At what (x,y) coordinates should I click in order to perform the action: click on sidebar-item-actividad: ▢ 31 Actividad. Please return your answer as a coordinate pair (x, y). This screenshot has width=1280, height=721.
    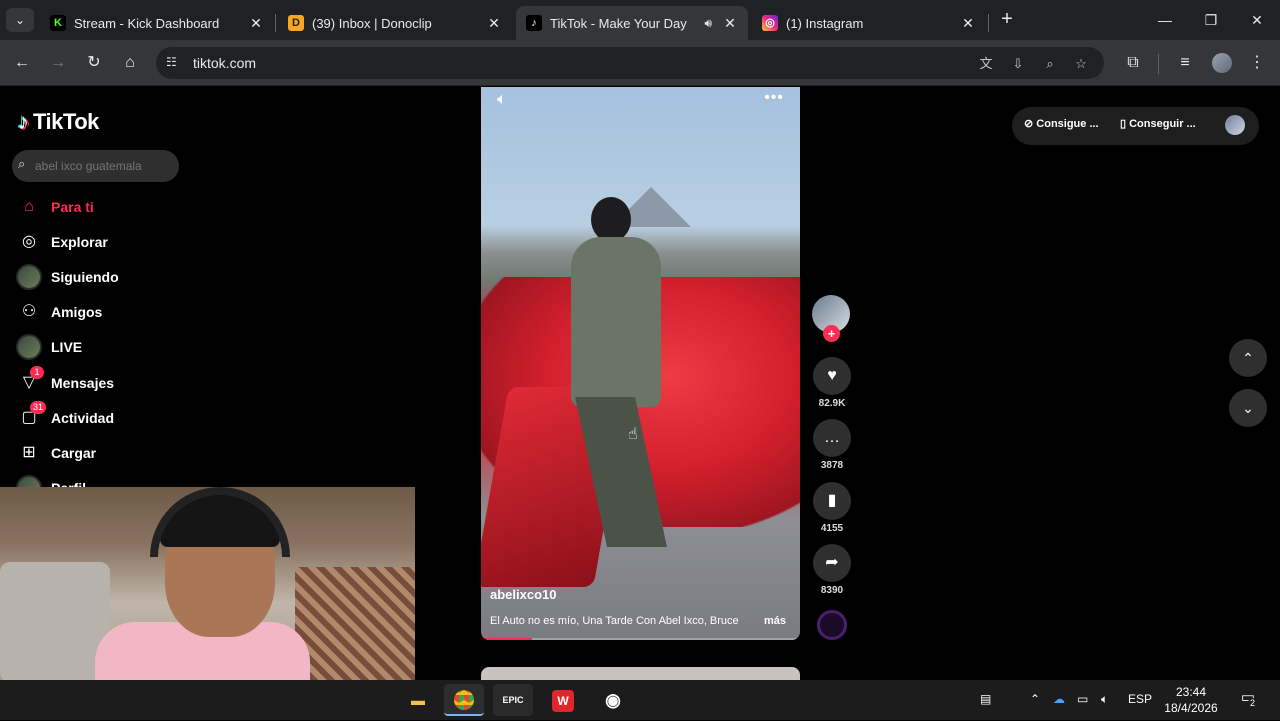
    Looking at the image, I should click on (106, 417).